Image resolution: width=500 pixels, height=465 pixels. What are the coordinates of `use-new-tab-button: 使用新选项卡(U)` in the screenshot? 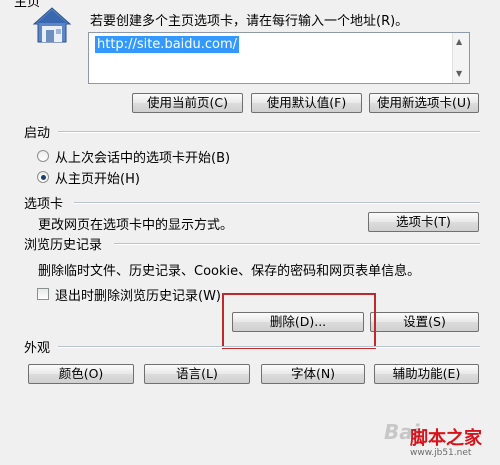 It's located at (424, 103).